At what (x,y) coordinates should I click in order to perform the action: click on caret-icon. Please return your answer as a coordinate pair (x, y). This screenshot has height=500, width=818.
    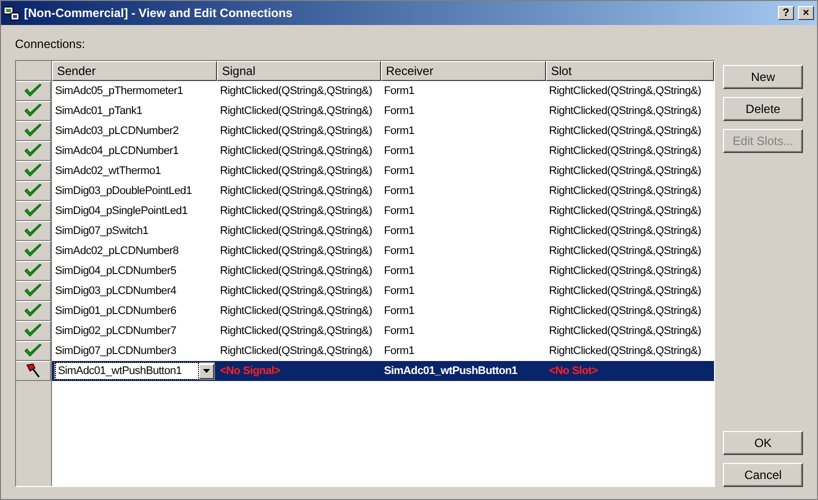
    Looking at the image, I should click on (206, 371).